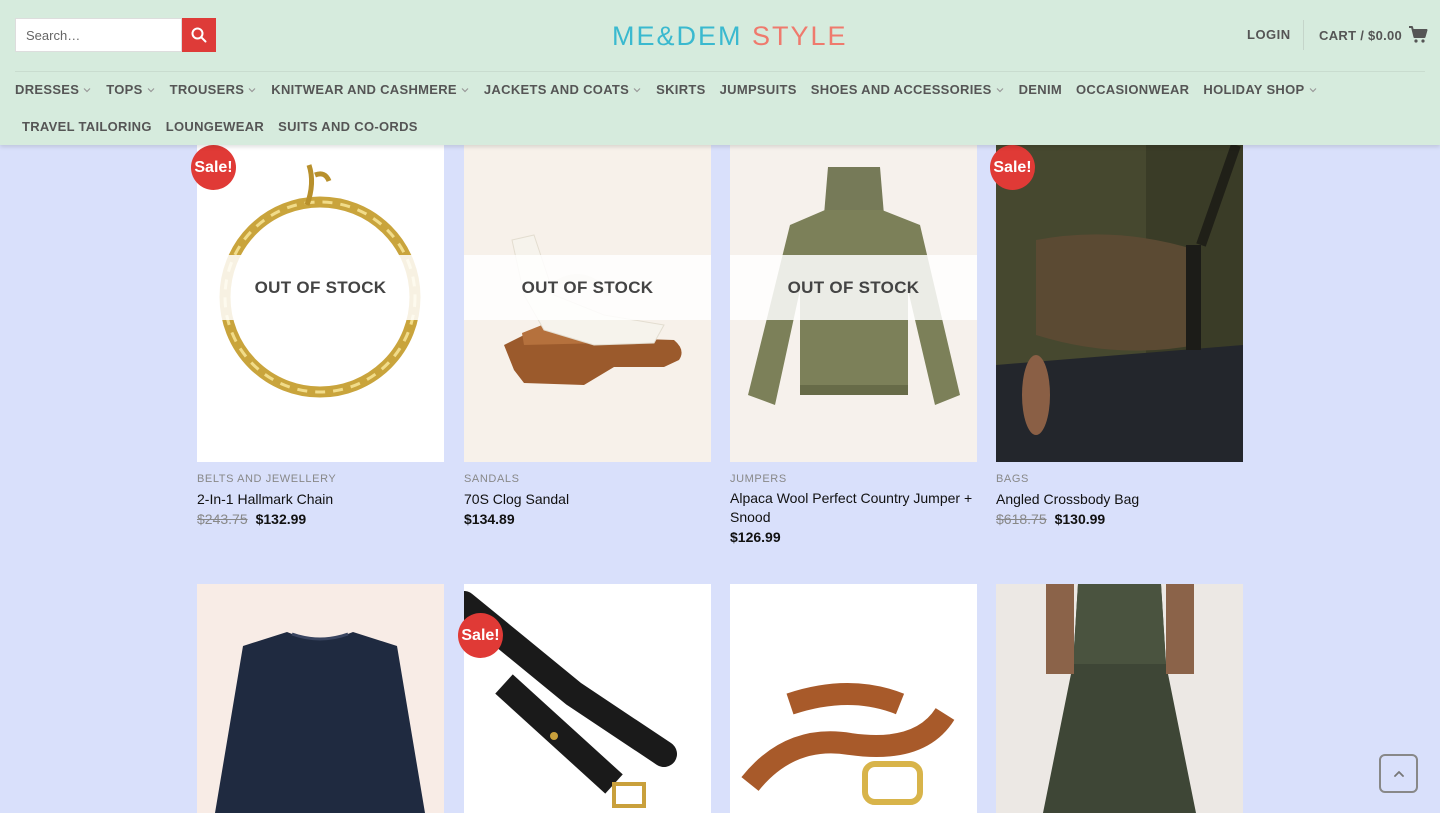 Image resolution: width=1440 pixels, height=813 pixels. I want to click on original-price: $618.75, so click(1021, 519).